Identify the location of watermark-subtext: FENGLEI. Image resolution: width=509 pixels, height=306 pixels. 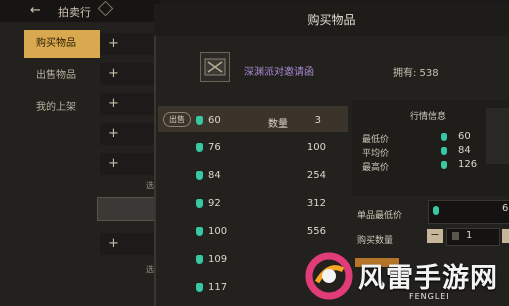
(429, 296).